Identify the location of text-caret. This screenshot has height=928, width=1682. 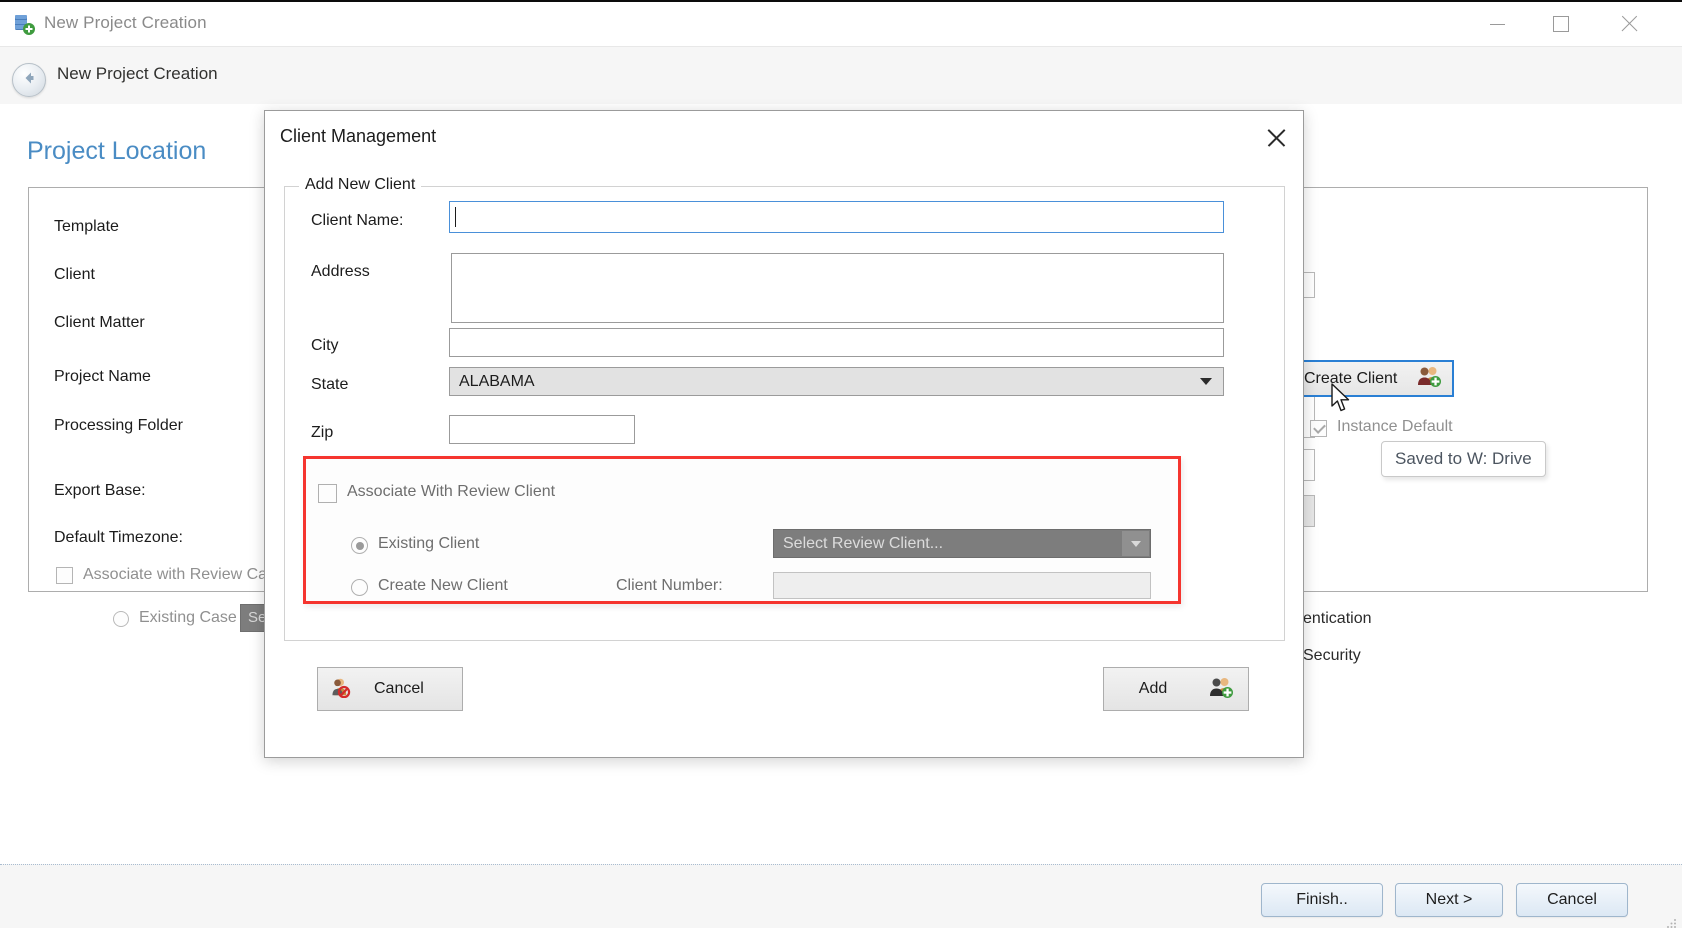
(456, 217).